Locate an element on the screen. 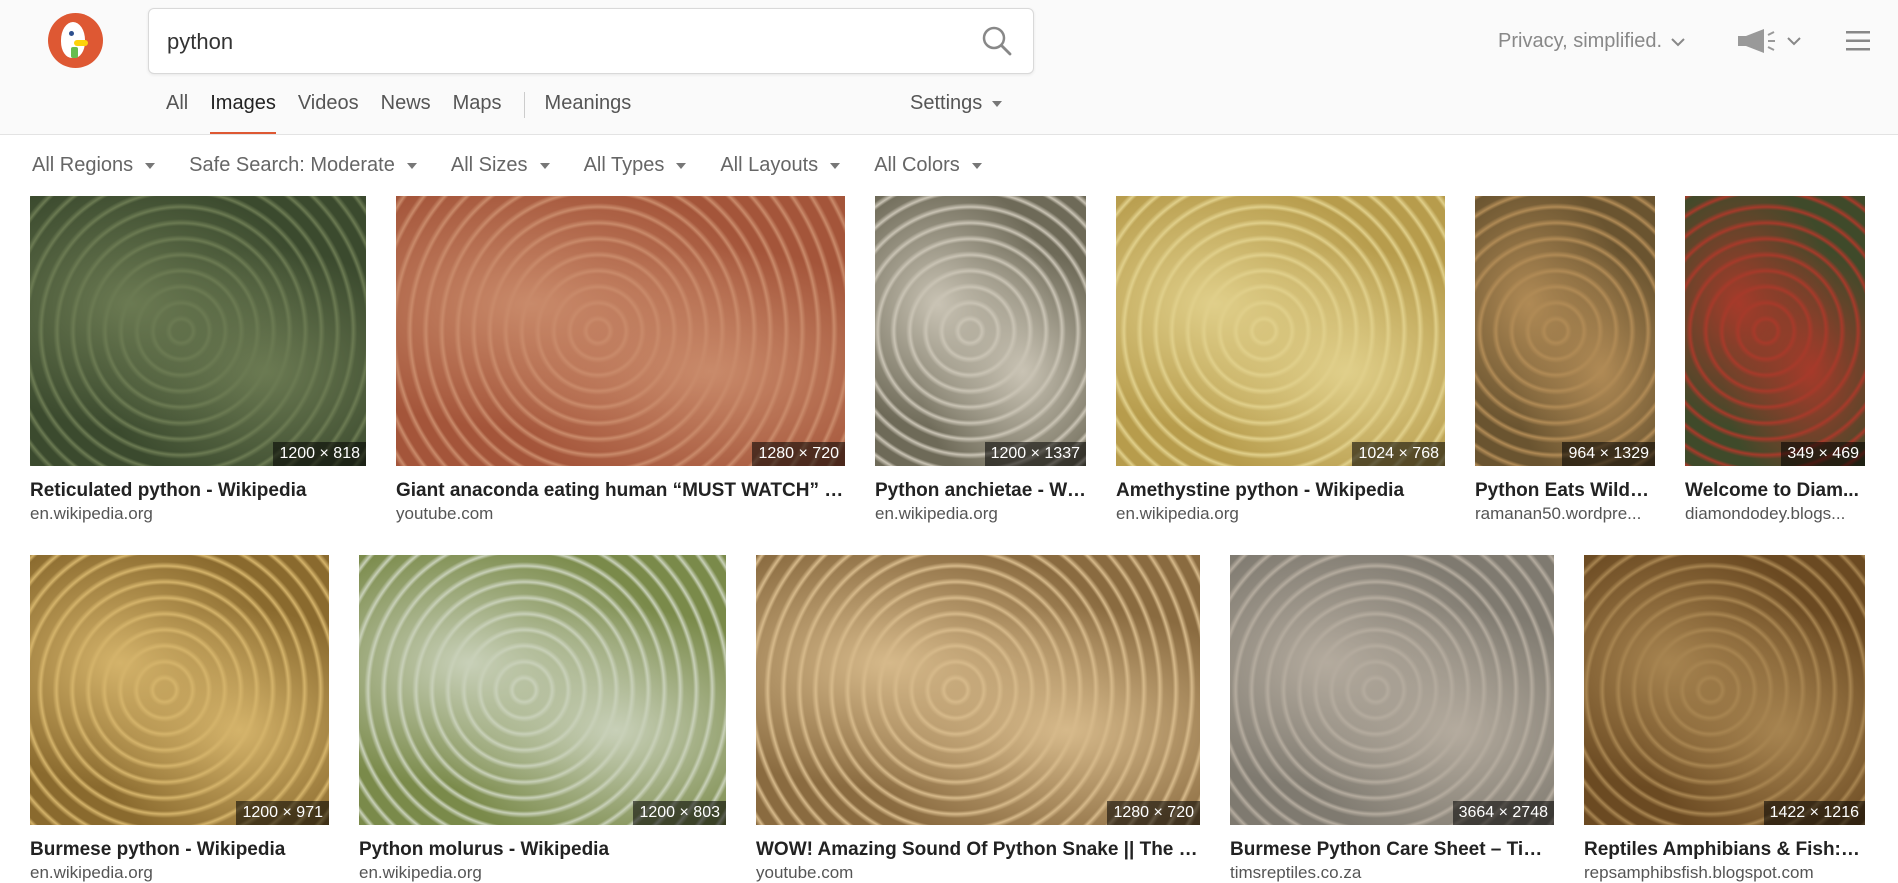 The height and width of the screenshot is (883, 1898). filter-label: All Colors is located at coordinates (917, 165).